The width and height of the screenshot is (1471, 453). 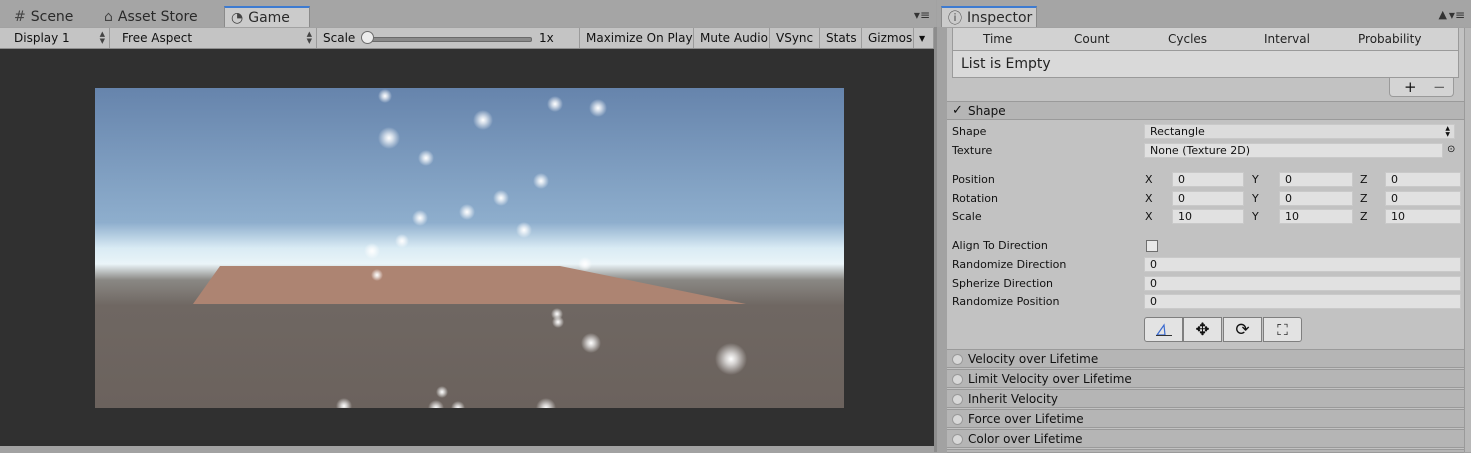 What do you see at coordinates (1181, 198) in the screenshot?
I see `rotation-x-value: 0` at bounding box center [1181, 198].